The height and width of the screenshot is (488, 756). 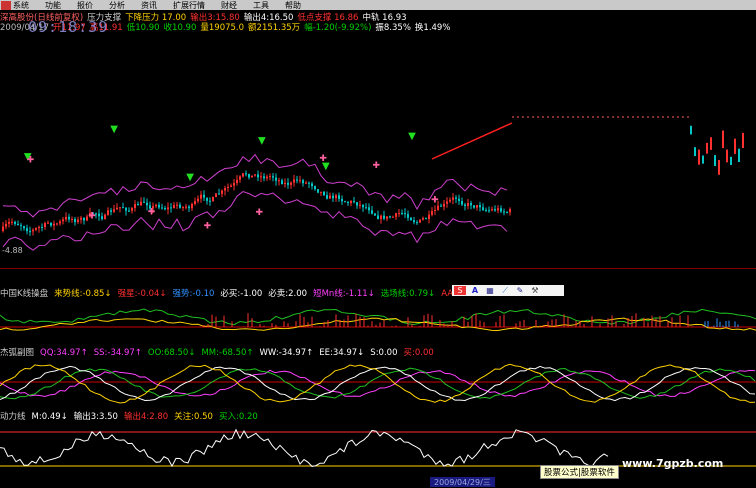 What do you see at coordinates (149, 5) in the screenshot?
I see `menu-item-4: 资讯` at bounding box center [149, 5].